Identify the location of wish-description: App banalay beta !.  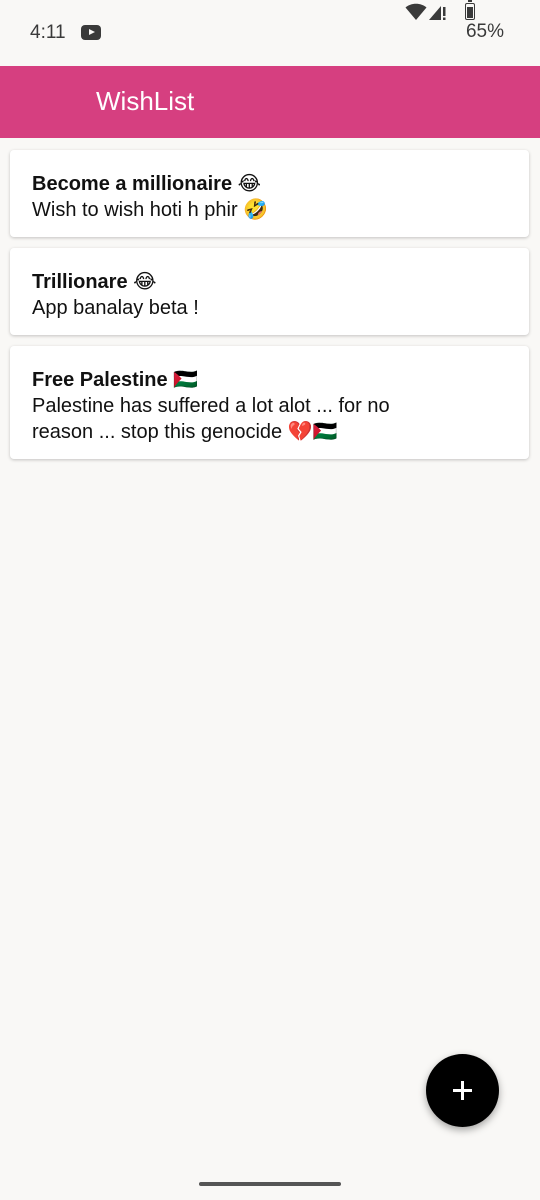
(115, 308).